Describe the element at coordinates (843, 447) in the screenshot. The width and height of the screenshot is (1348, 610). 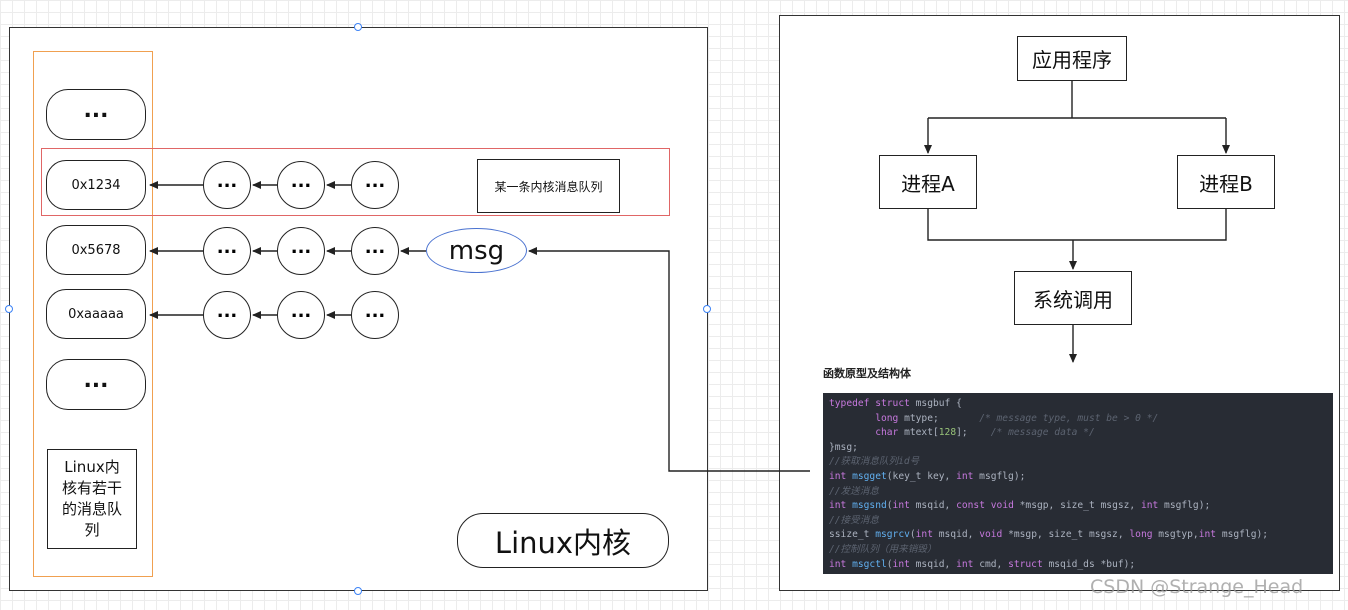
I see `code-line: }msg;` at that location.